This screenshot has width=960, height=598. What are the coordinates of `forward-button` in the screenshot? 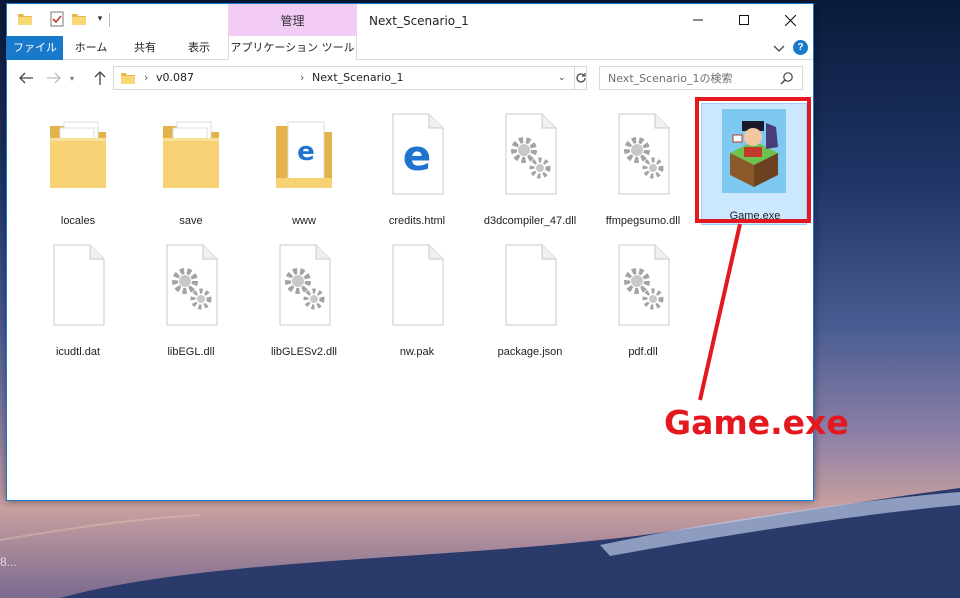 It's located at (54, 78).